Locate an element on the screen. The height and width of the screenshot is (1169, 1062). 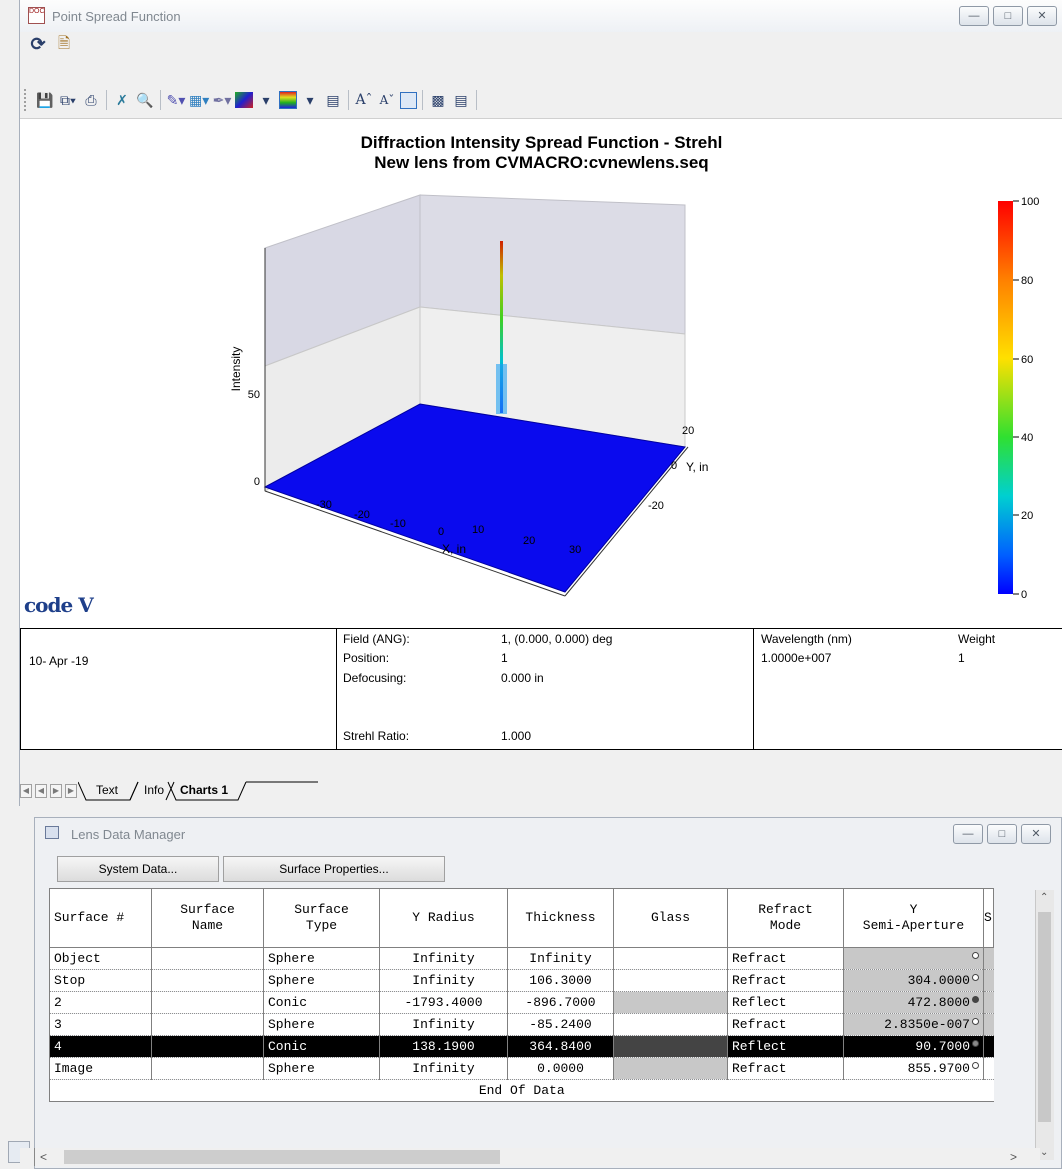
ldm-close-button: ✕ is located at coordinates (1036, 834).